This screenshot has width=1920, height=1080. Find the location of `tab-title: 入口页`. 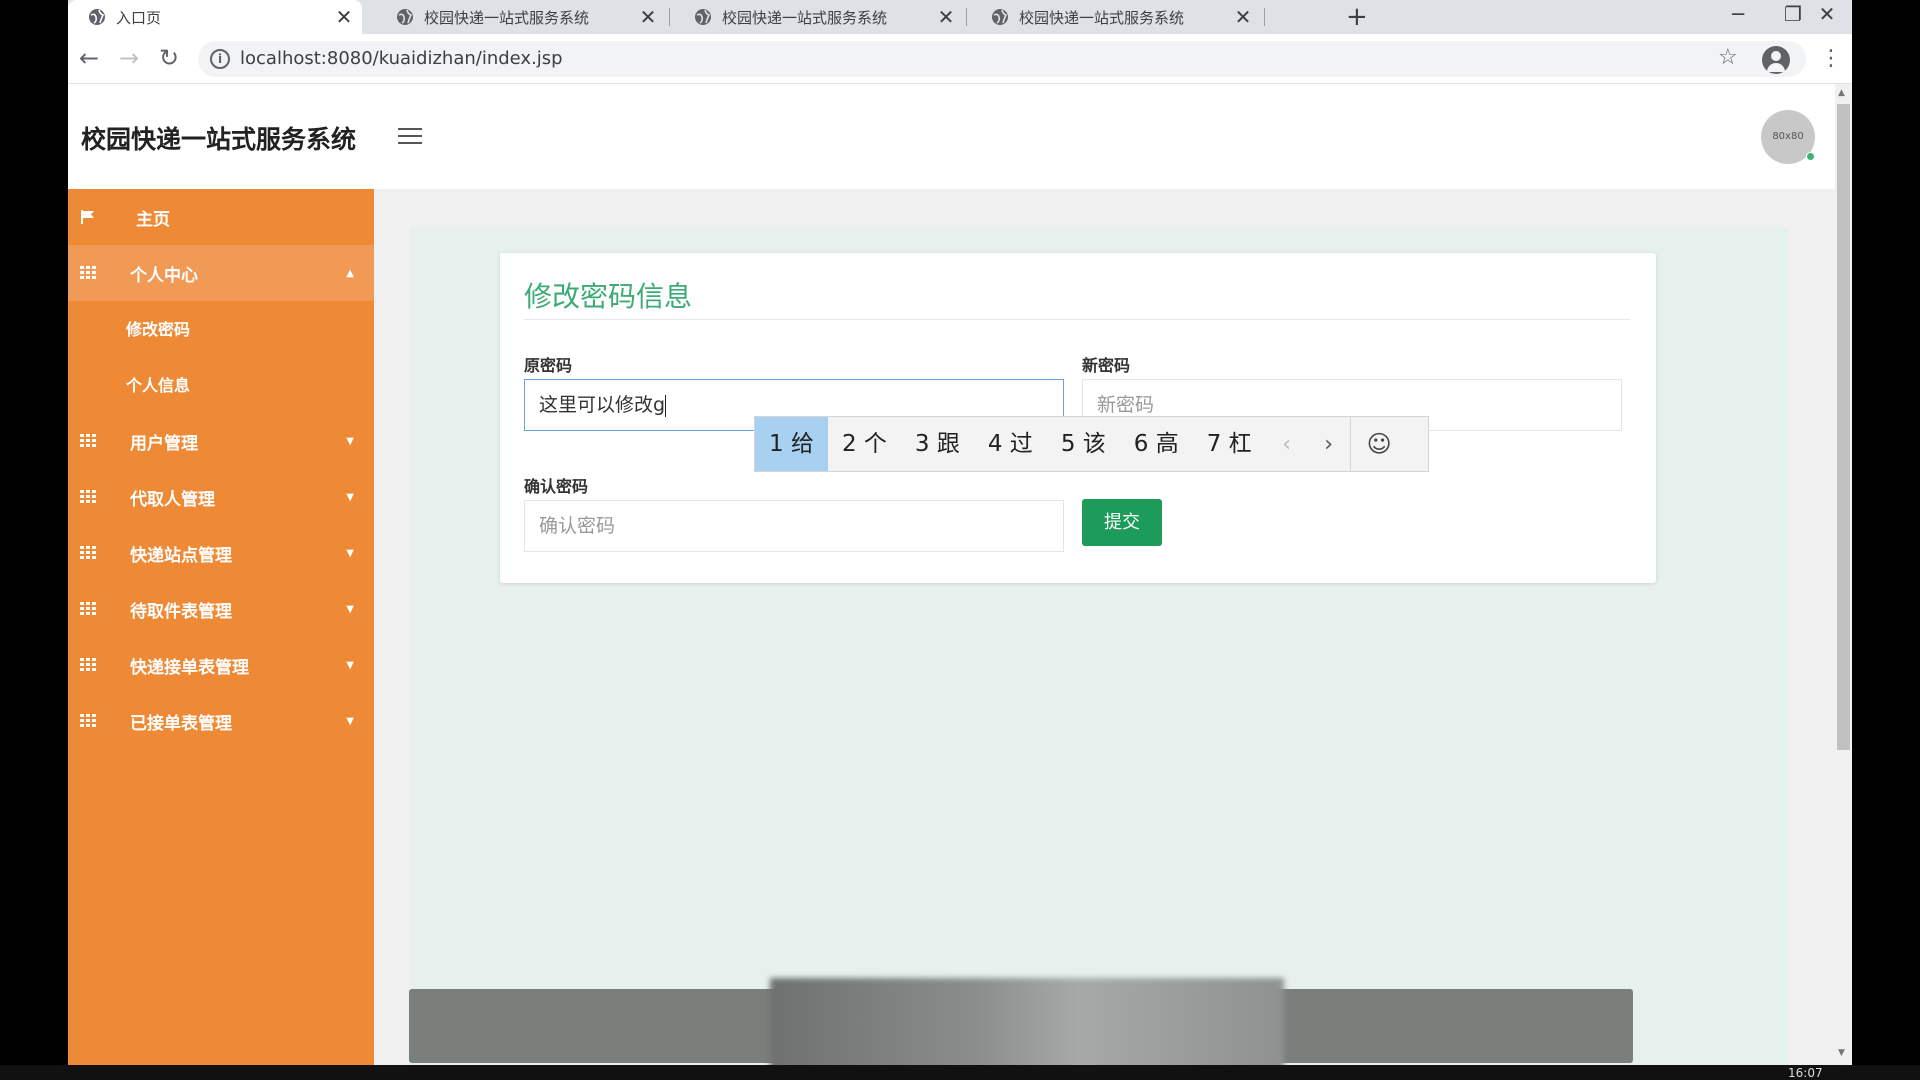

tab-title: 入口页 is located at coordinates (139, 17).